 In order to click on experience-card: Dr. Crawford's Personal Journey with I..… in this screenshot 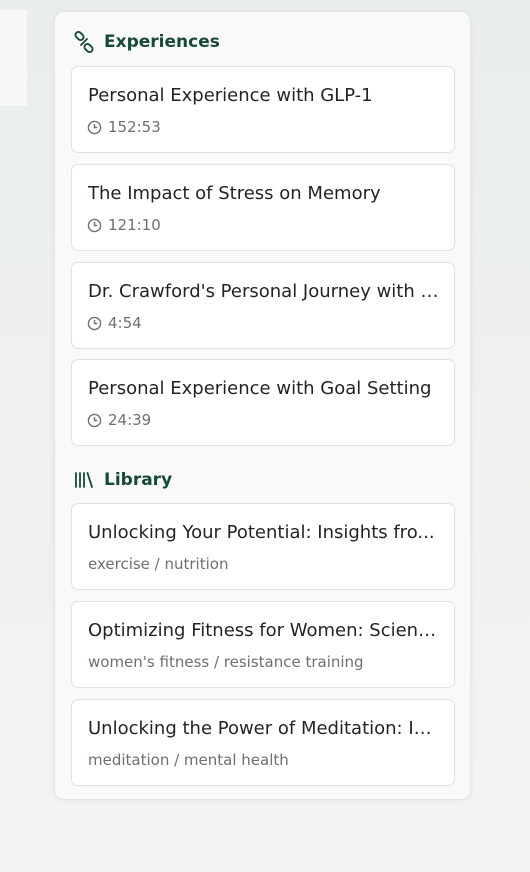, I will do `click(263, 305)`.